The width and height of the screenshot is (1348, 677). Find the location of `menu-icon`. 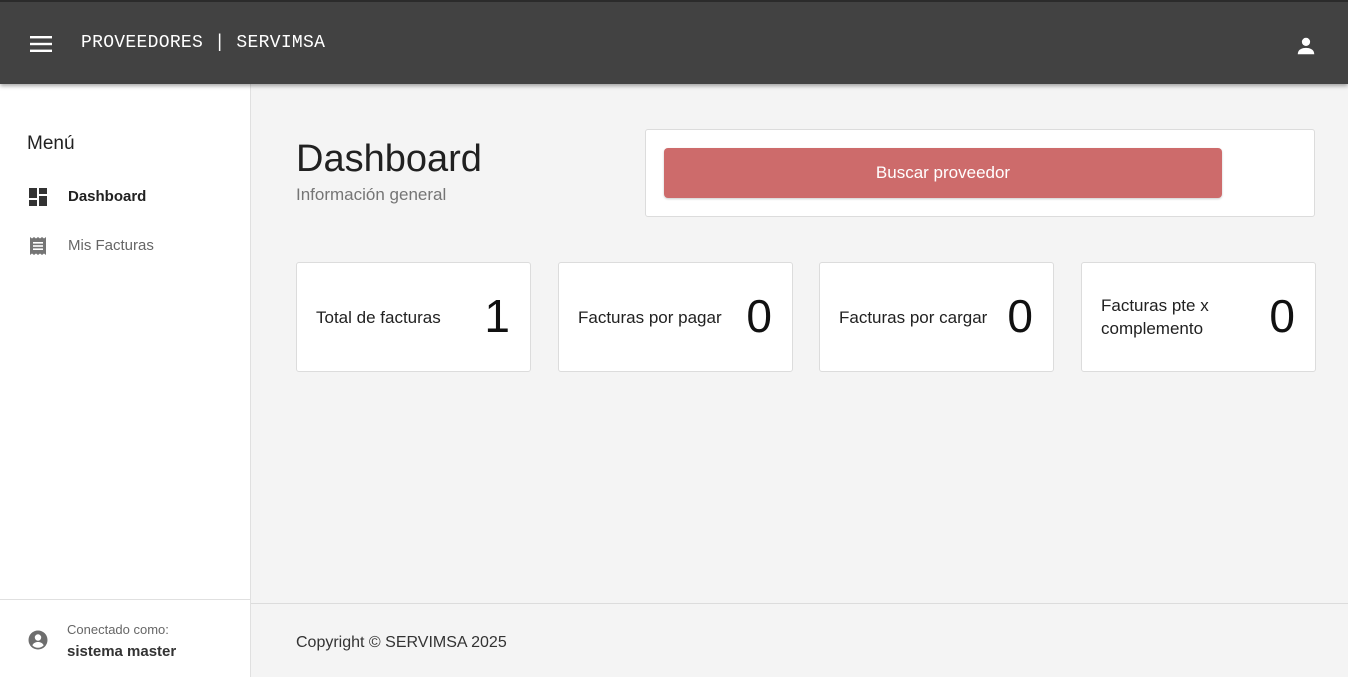

menu-icon is located at coordinates (41, 44).